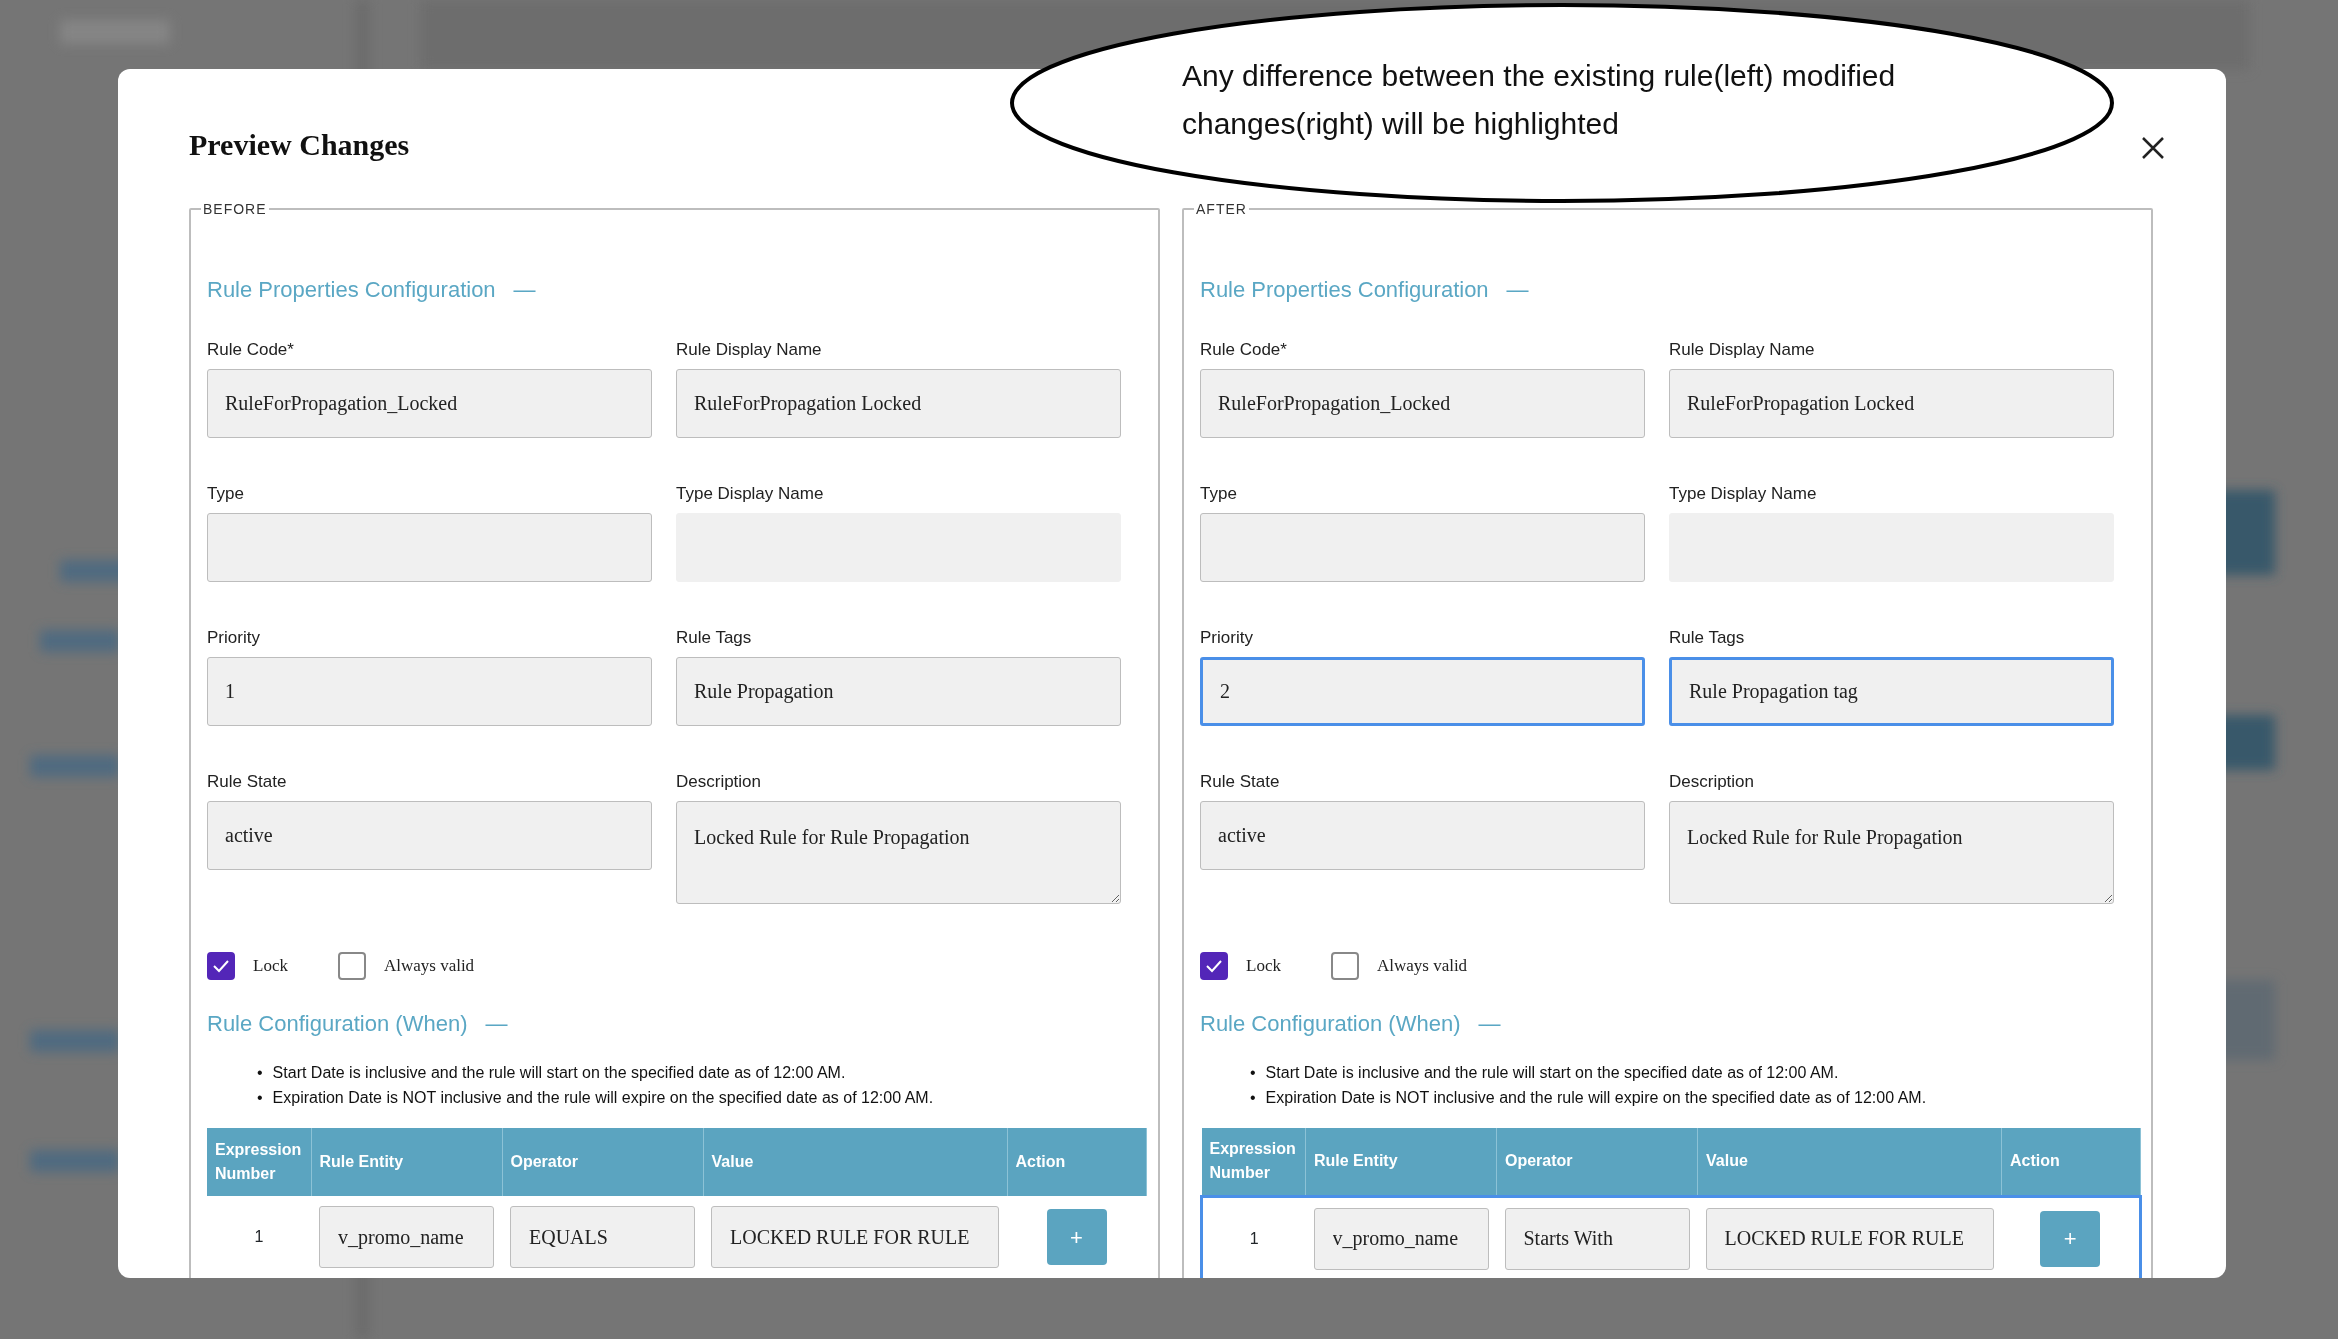  Describe the element at coordinates (1422, 691) in the screenshot. I see `input-field: 2` at that location.